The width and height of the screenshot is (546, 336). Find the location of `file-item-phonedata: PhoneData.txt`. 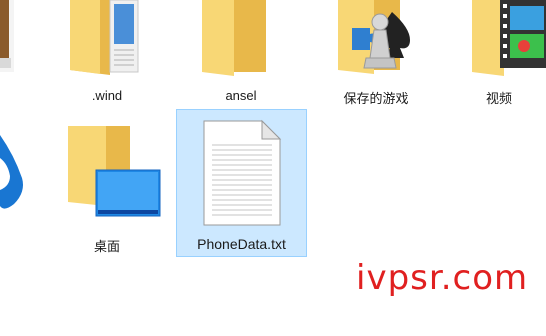

file-item-phonedata: PhoneData.txt is located at coordinates (241, 183).